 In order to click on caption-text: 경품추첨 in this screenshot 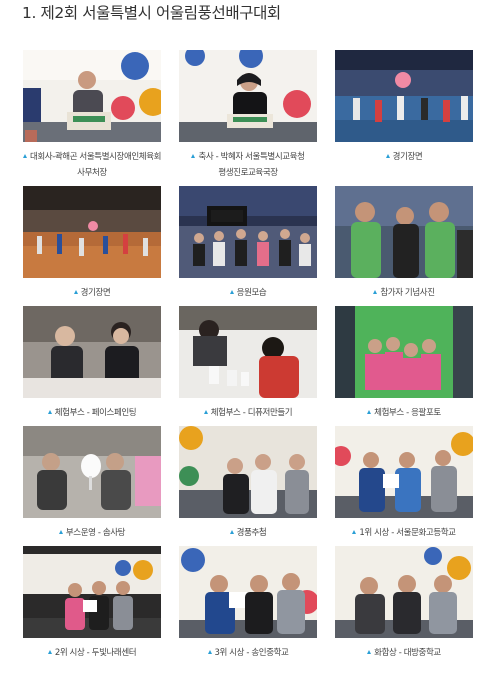, I will do `click(251, 533)`.